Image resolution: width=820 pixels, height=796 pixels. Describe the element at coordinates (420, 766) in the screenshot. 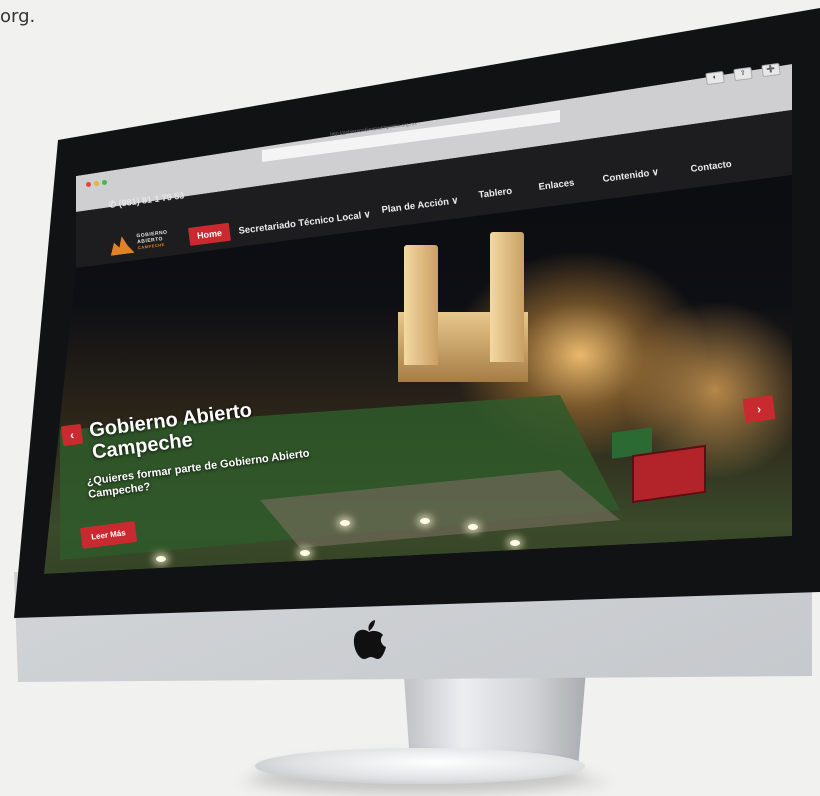

I see `monitor-base` at that location.